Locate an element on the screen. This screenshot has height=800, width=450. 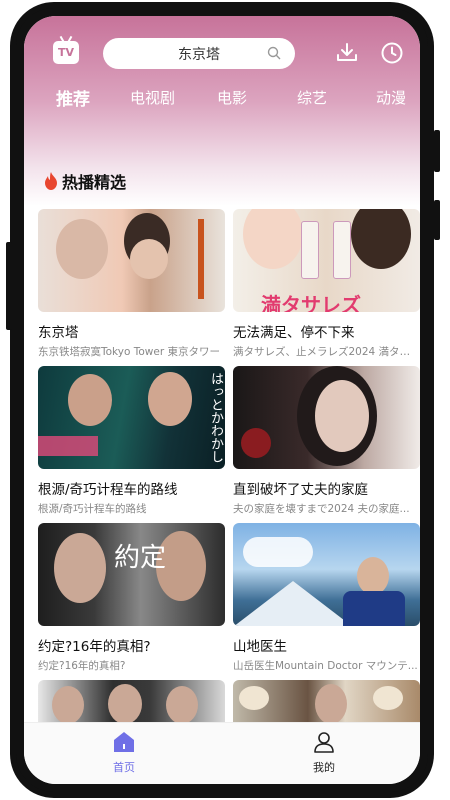
tab-recommend: 推荐 is located at coordinates (73, 97).